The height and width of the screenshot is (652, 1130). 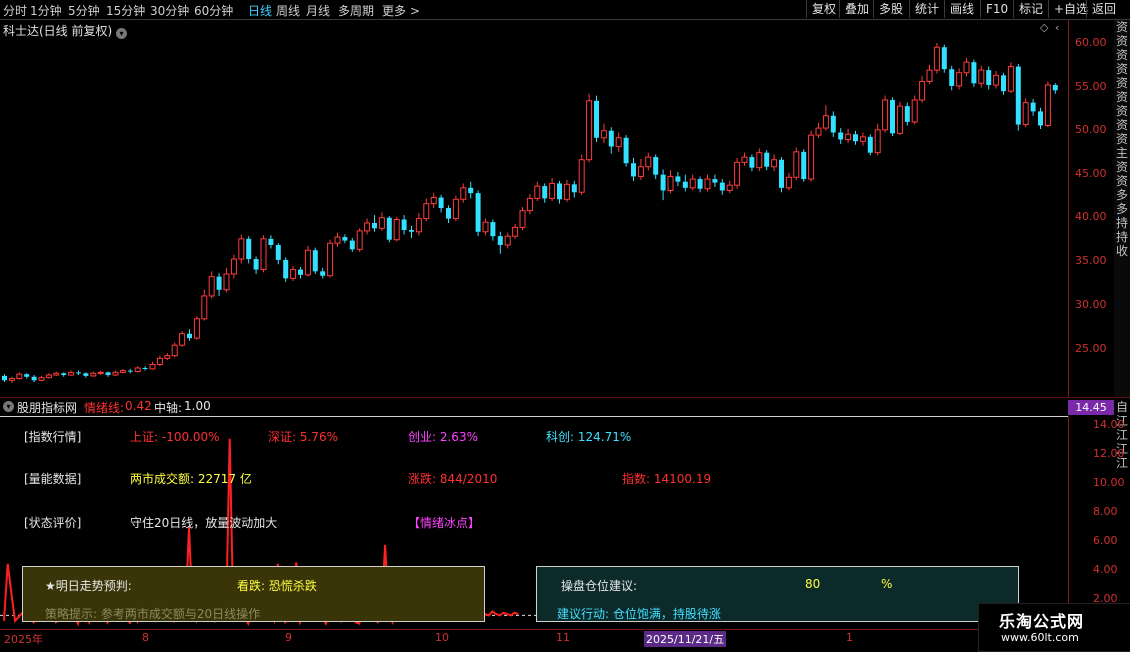 I want to click on f10-button: F10, so click(x=996, y=9).